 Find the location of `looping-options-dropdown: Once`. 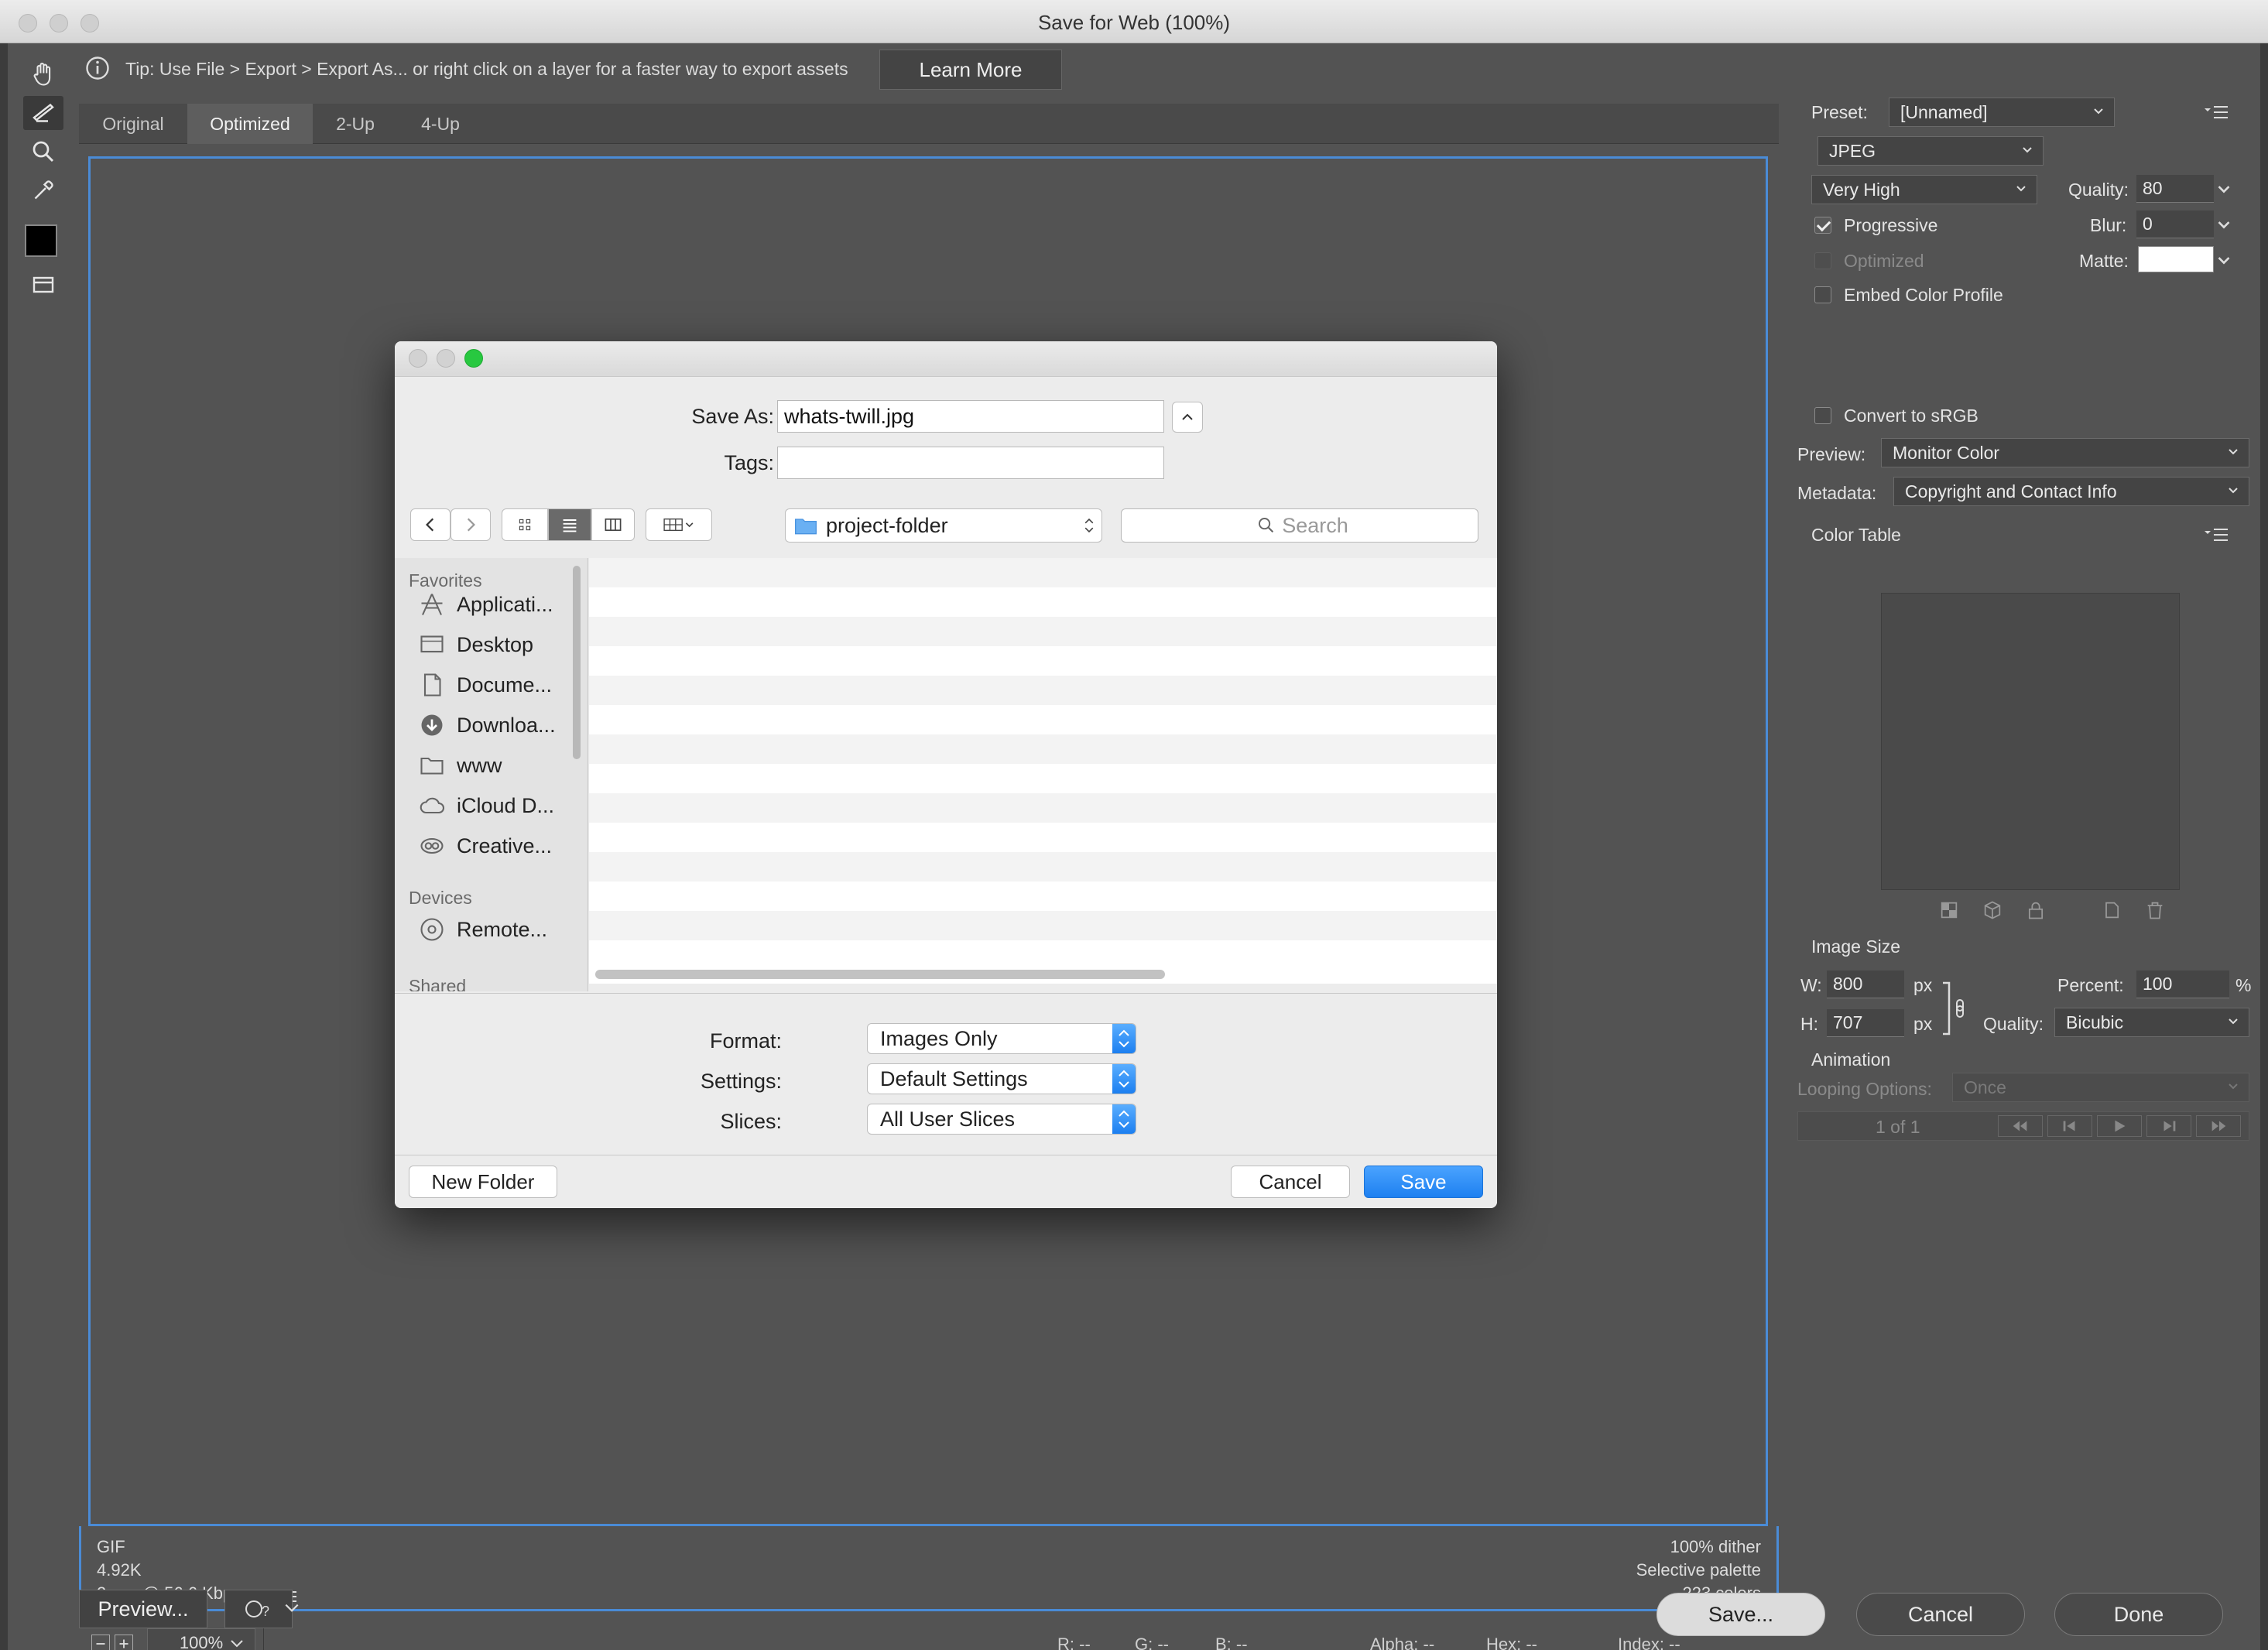

looping-options-dropdown: Once is located at coordinates (2100, 1087).